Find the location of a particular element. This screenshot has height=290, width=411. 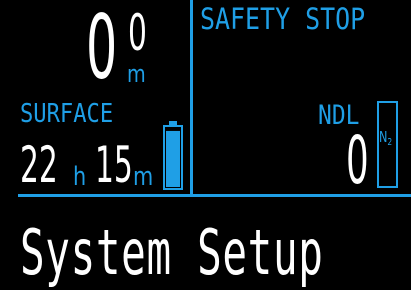

n2-label-letter: N is located at coordinates (383, 137).